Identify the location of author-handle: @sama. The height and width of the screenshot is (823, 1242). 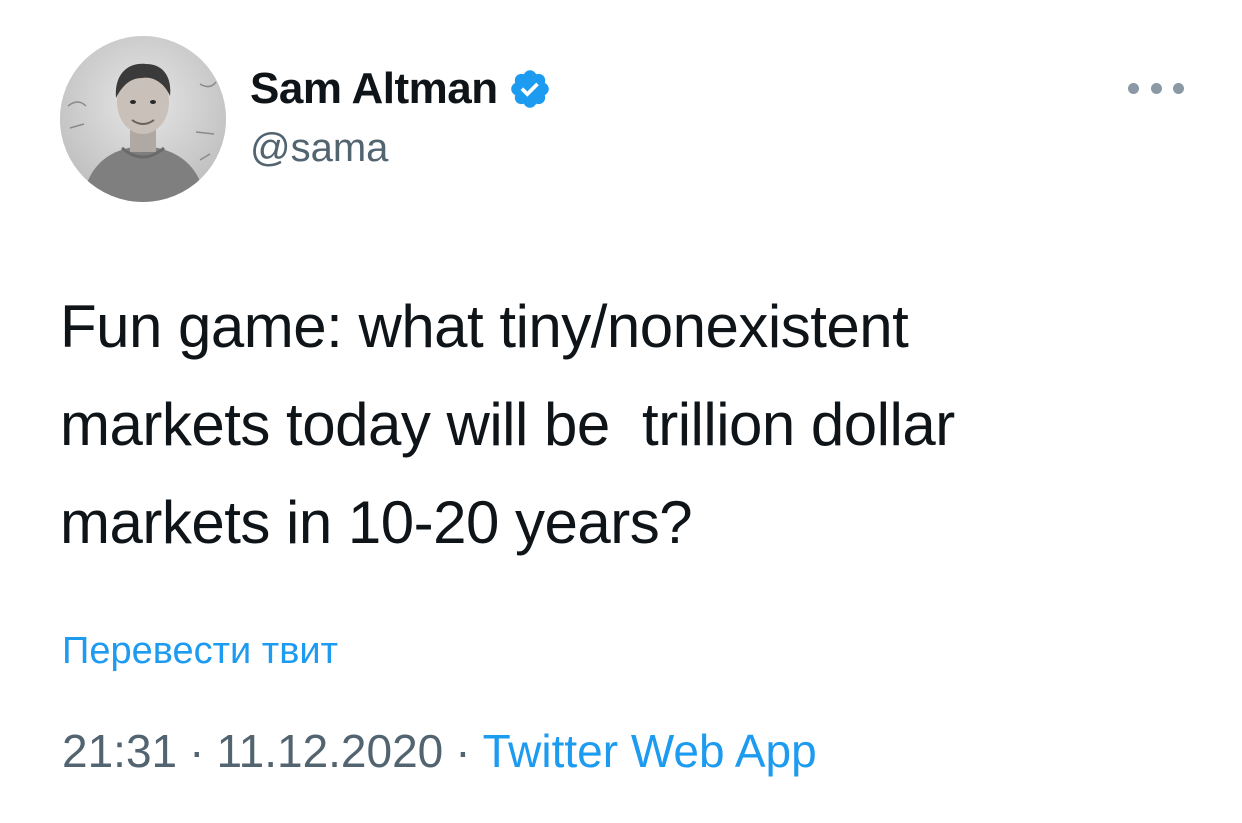
(401, 148).